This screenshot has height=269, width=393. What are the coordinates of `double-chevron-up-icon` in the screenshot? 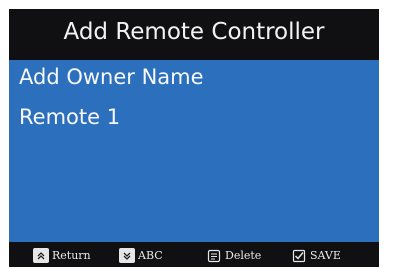 It's located at (41, 255).